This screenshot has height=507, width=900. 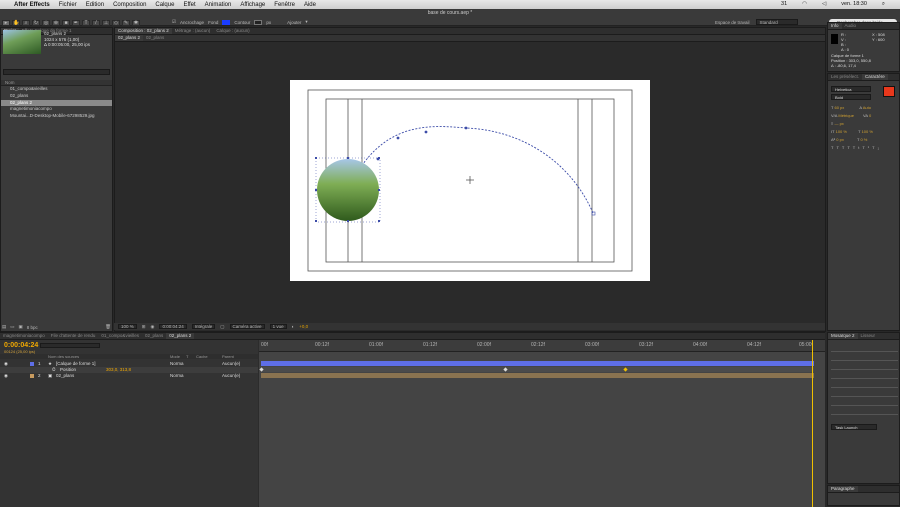 What do you see at coordinates (26, 22) in the screenshot?
I see `zoom-tool-icon: ⌕` at bounding box center [26, 22].